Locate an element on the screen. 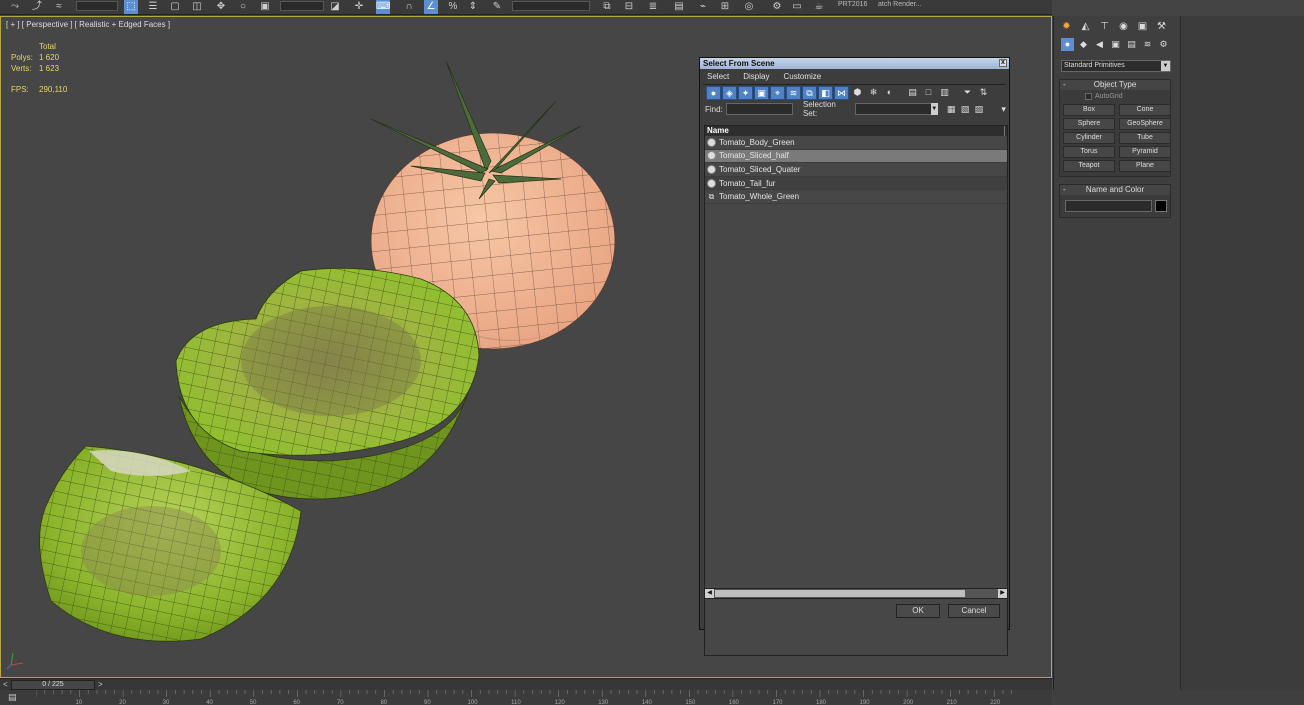  list-item: ⧉ Tomato_Whole_Green is located at coordinates (856, 197).